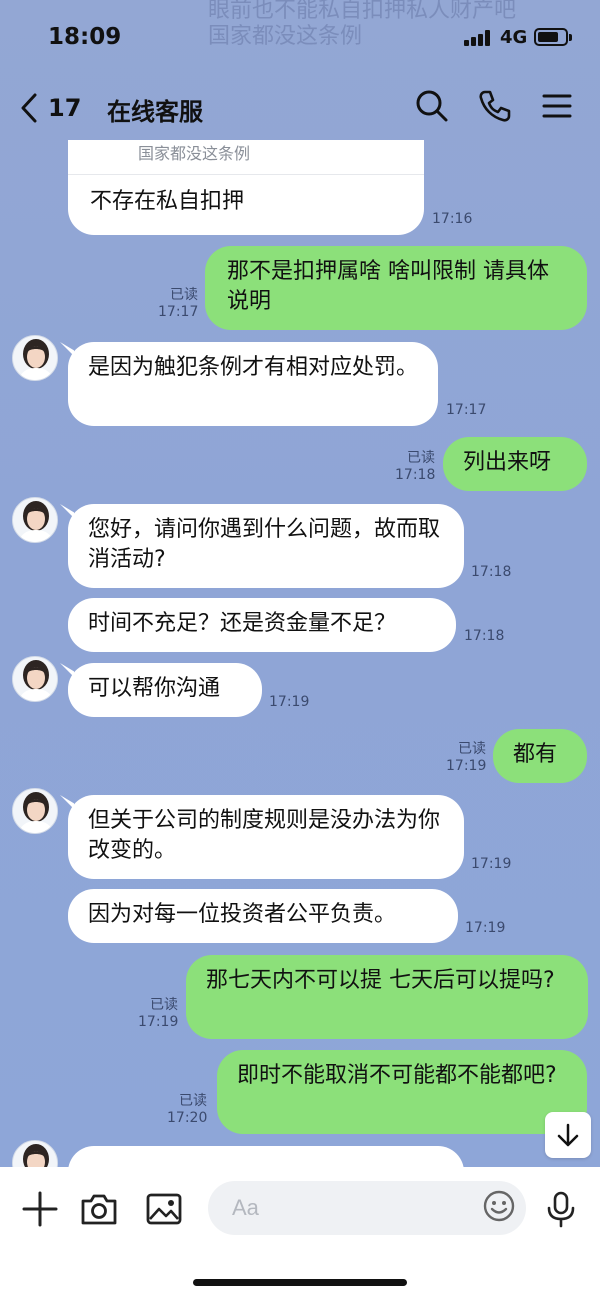  Describe the element at coordinates (253, 384) in the screenshot. I see `message-bubble-incoming: 是因为触犯条例才有相对应处罚。` at that location.